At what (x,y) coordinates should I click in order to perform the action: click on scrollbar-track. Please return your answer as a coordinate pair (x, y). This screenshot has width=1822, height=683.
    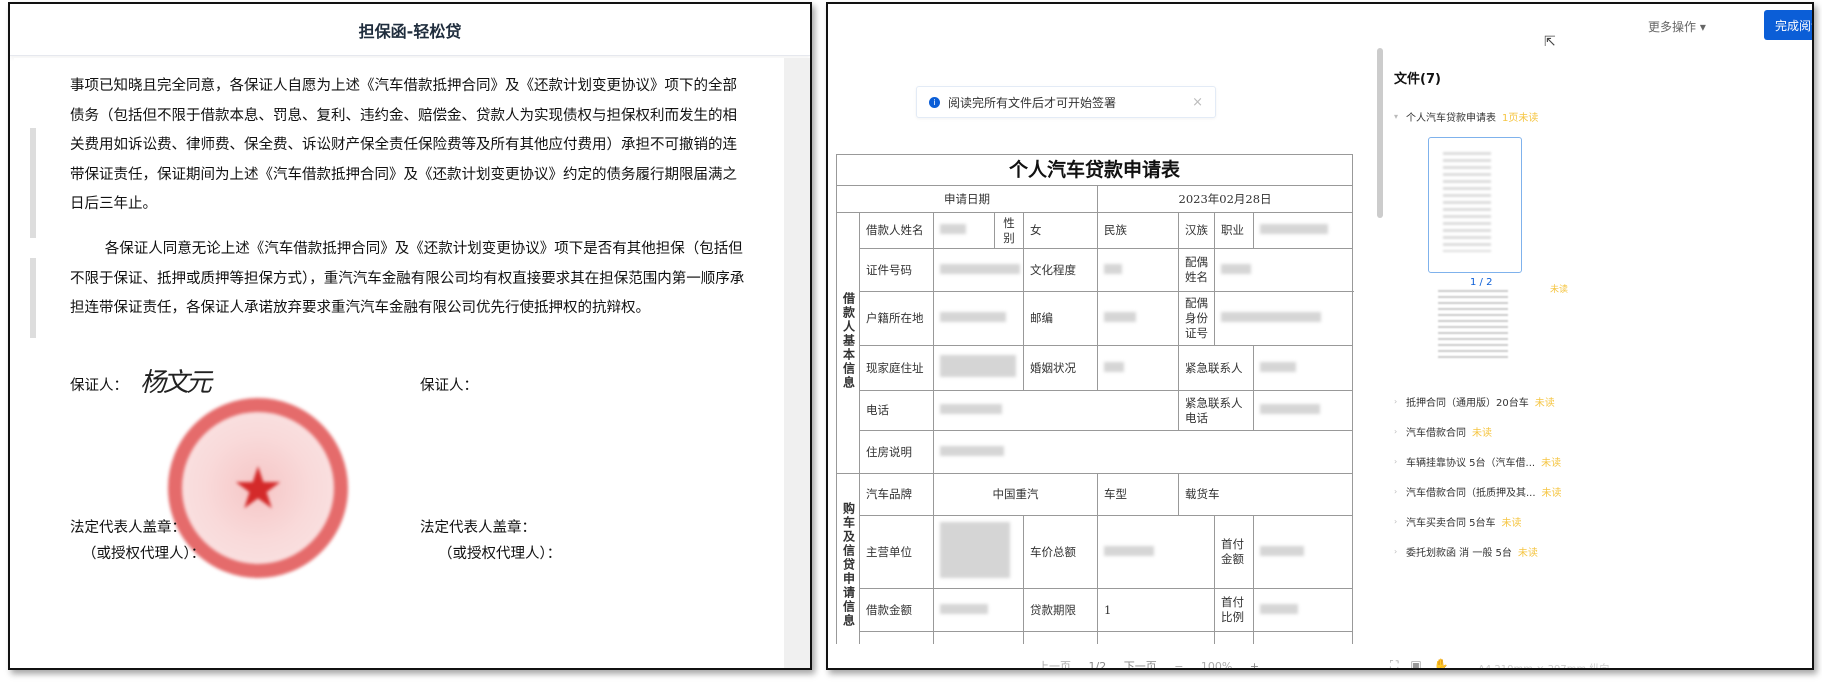
    Looking at the image, I should click on (797, 363).